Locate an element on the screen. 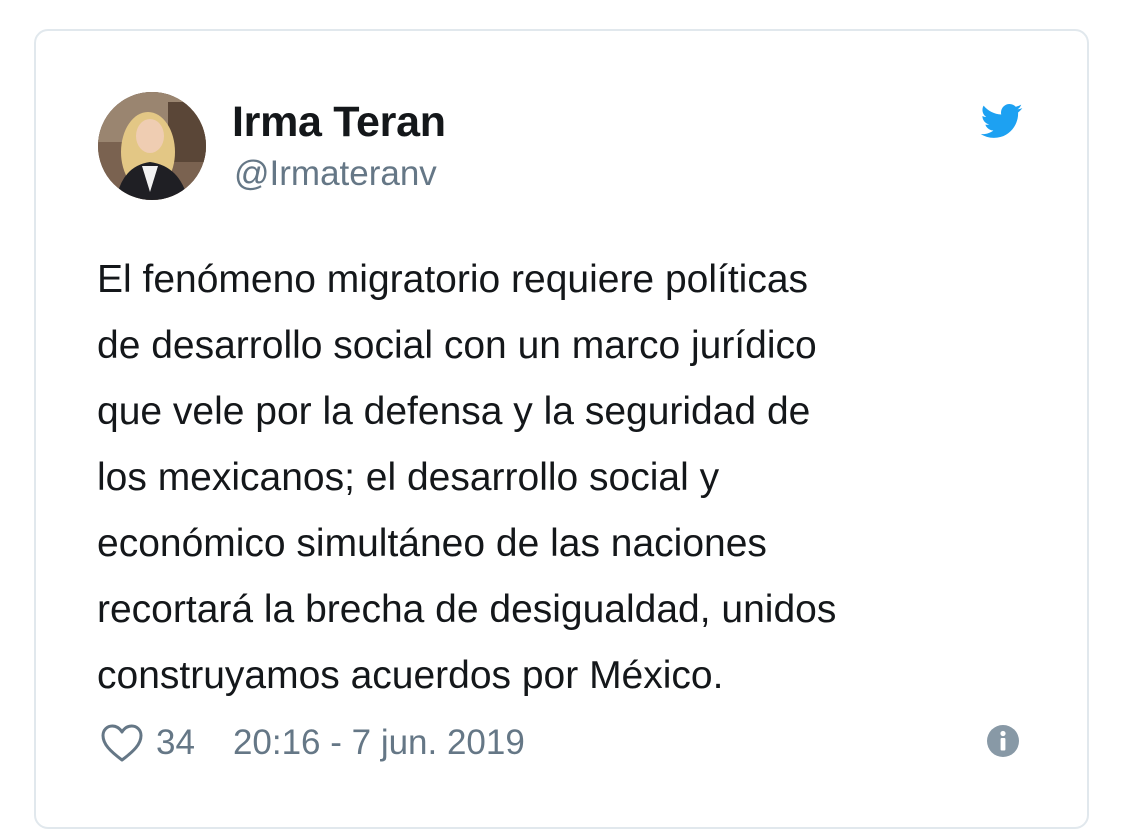 Image resolution: width=1125 pixels, height=829 pixels. tweet-text-line: los mexicanos; el desarrollo social y is located at coordinates (408, 477).